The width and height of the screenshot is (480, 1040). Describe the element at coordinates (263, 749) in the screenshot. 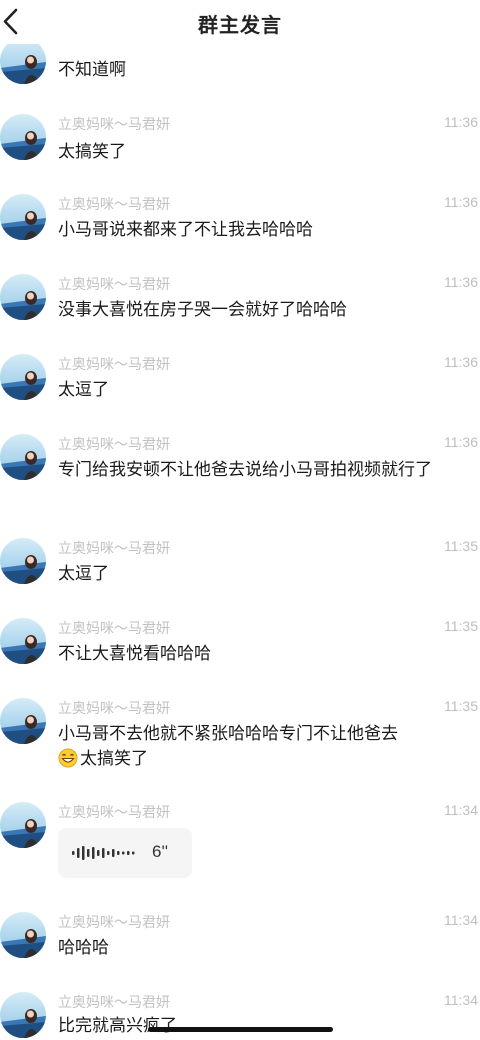

I see `message-text: 小马哥不去他就不紧张哈哈哈专门不让他爸去太搞笑了` at that location.